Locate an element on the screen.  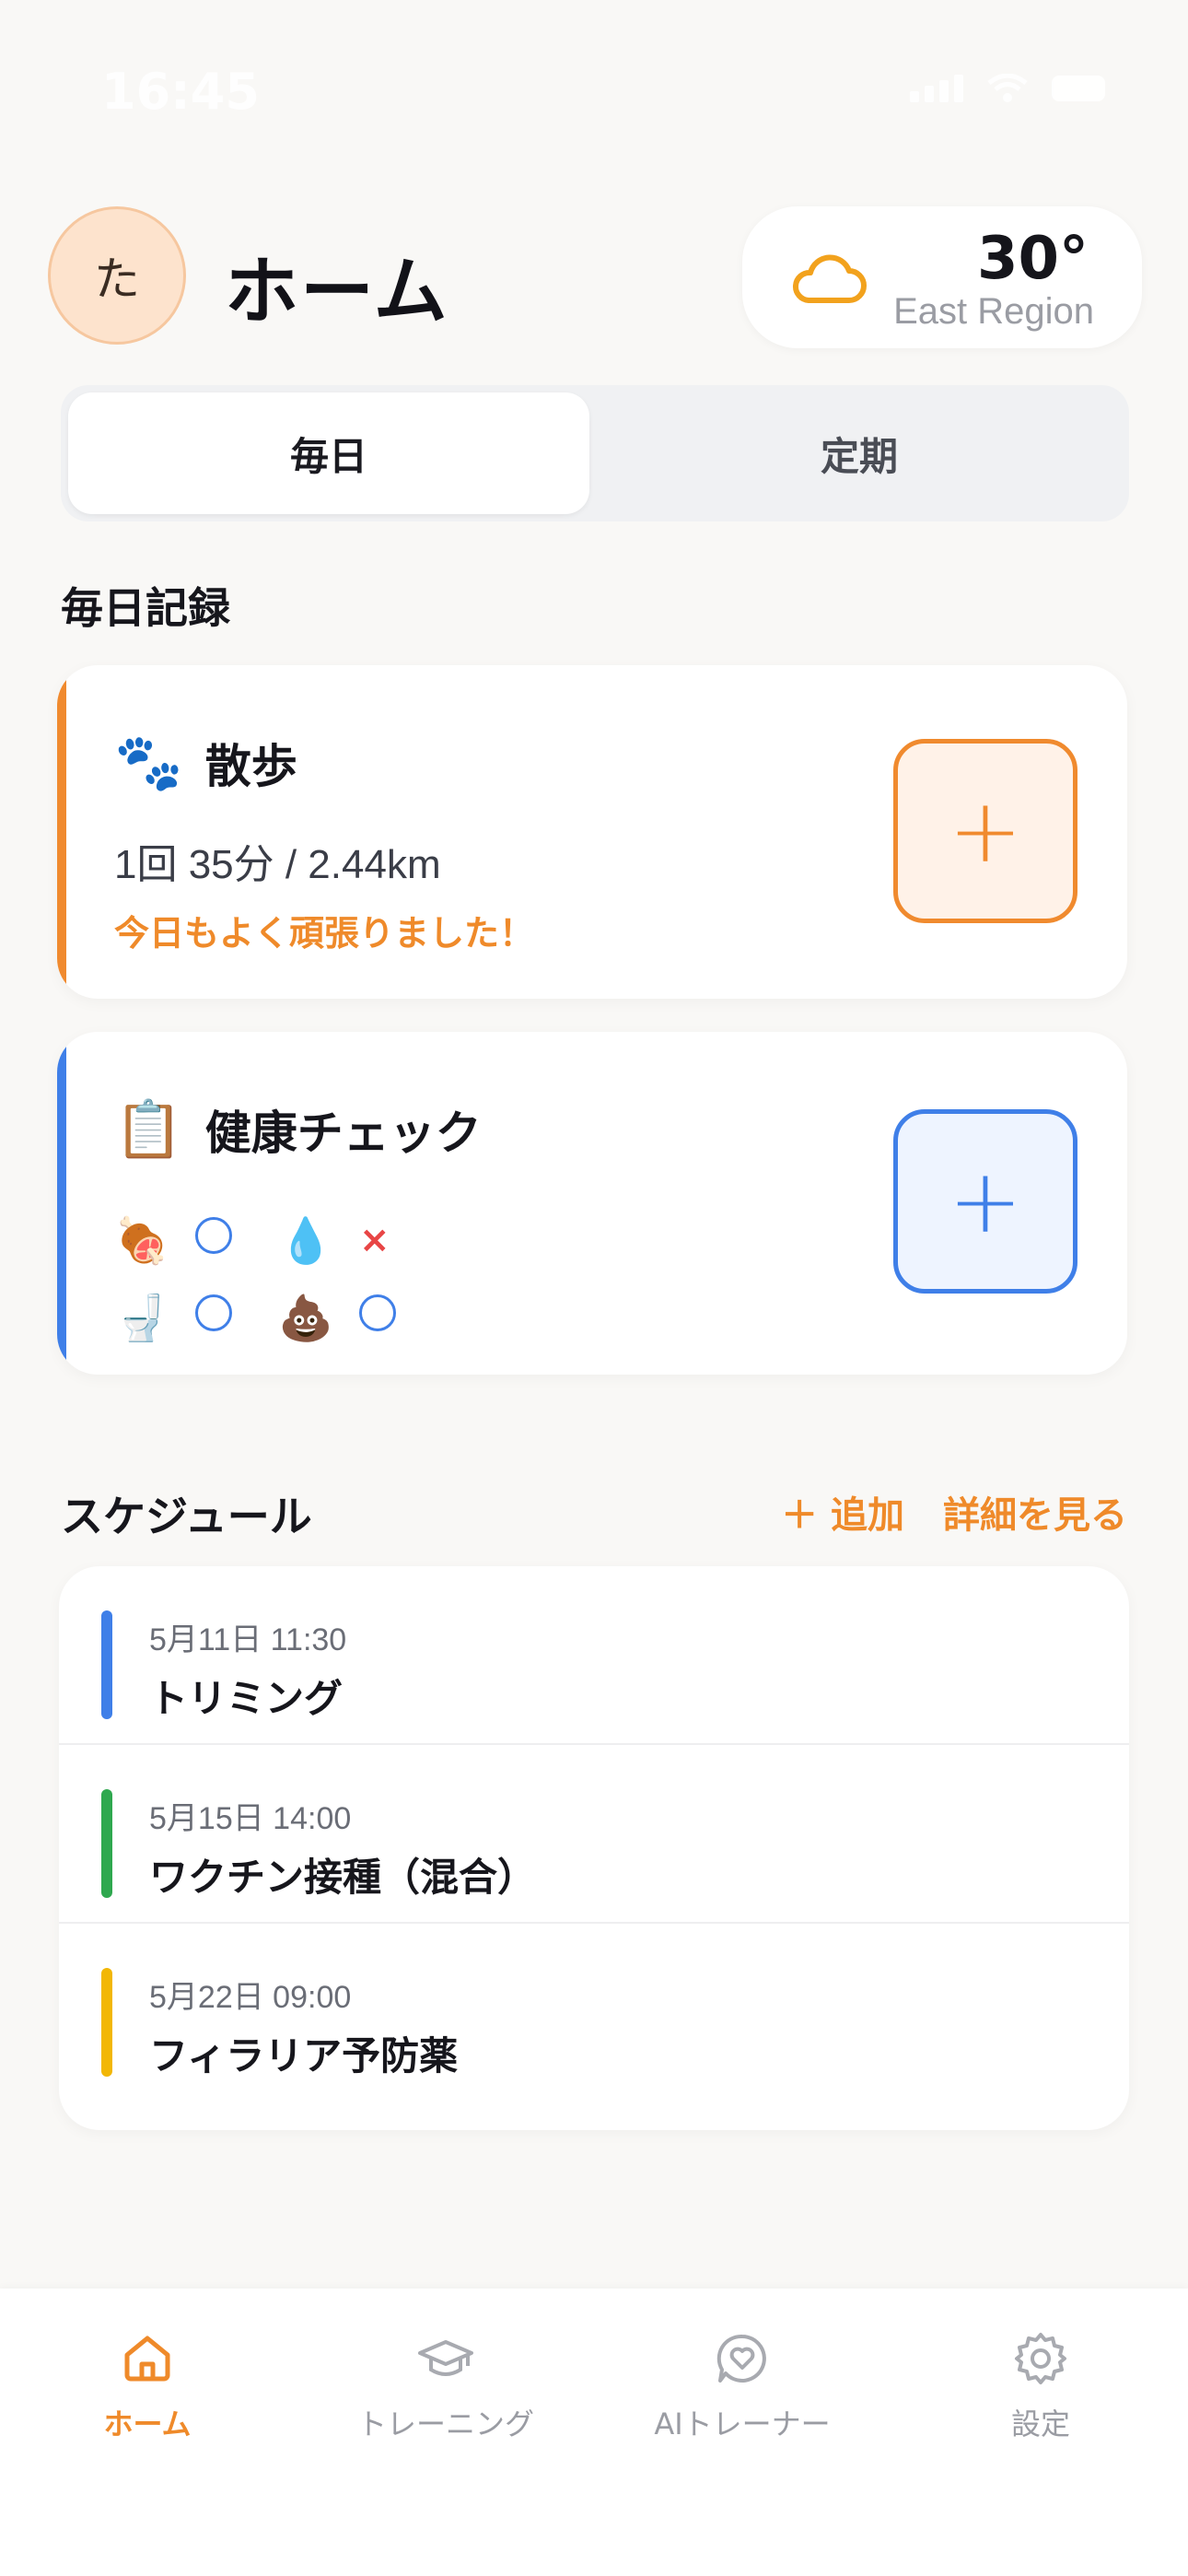
schedule-title: スケジュール is located at coordinates (186, 1516).